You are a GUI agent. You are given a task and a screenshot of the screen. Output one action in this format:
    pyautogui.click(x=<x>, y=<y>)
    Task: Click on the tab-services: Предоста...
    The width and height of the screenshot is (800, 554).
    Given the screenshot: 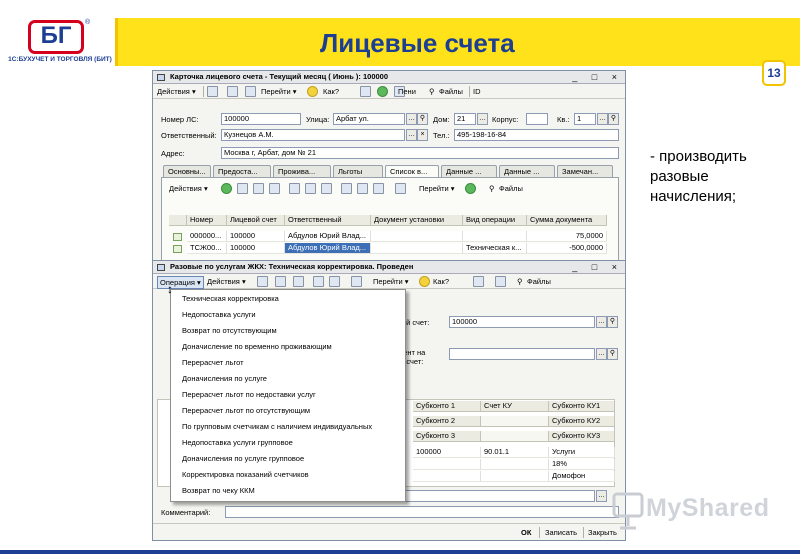 What is the action you would take?
    pyautogui.click(x=242, y=171)
    